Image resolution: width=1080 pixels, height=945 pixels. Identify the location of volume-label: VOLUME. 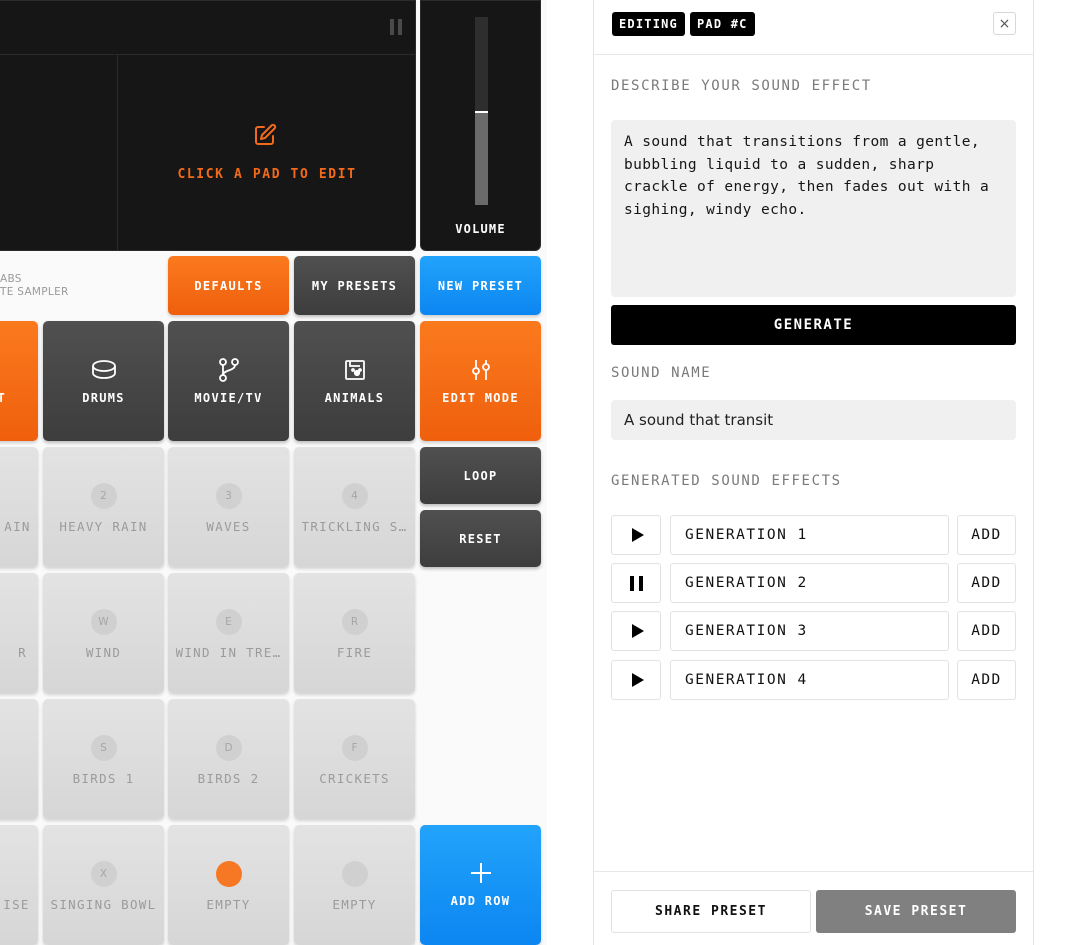
(480, 229).